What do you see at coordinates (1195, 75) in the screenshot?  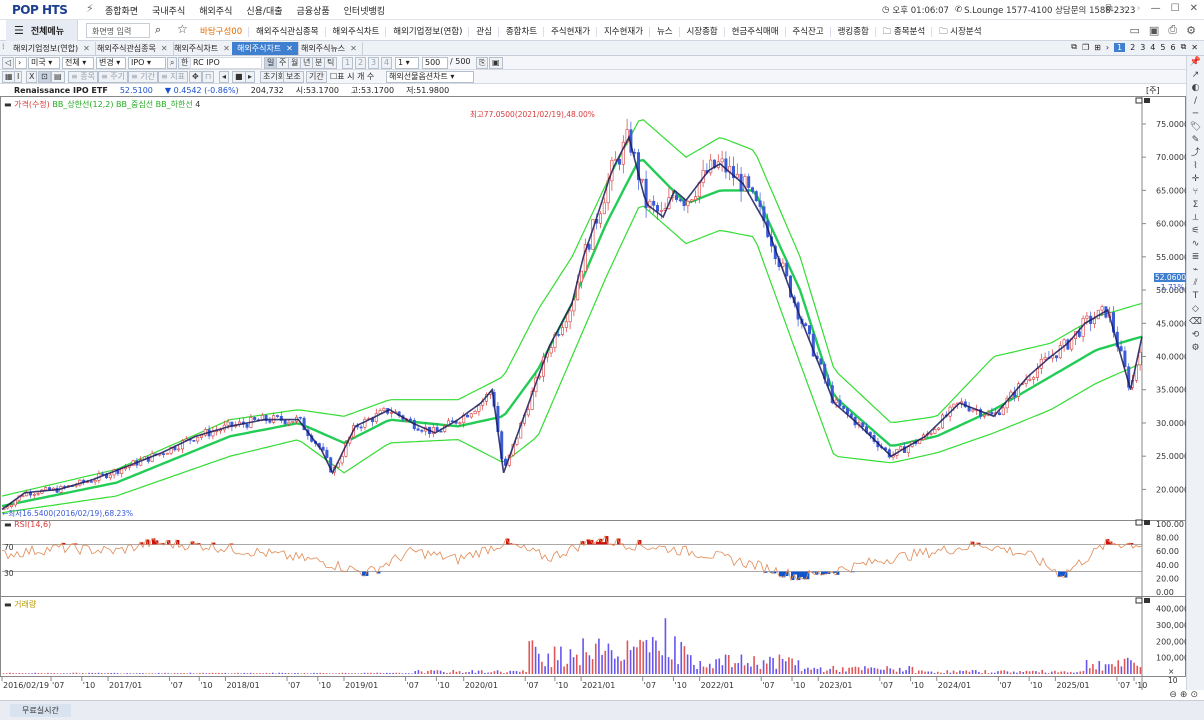 I see `arrow-icon: ↗` at bounding box center [1195, 75].